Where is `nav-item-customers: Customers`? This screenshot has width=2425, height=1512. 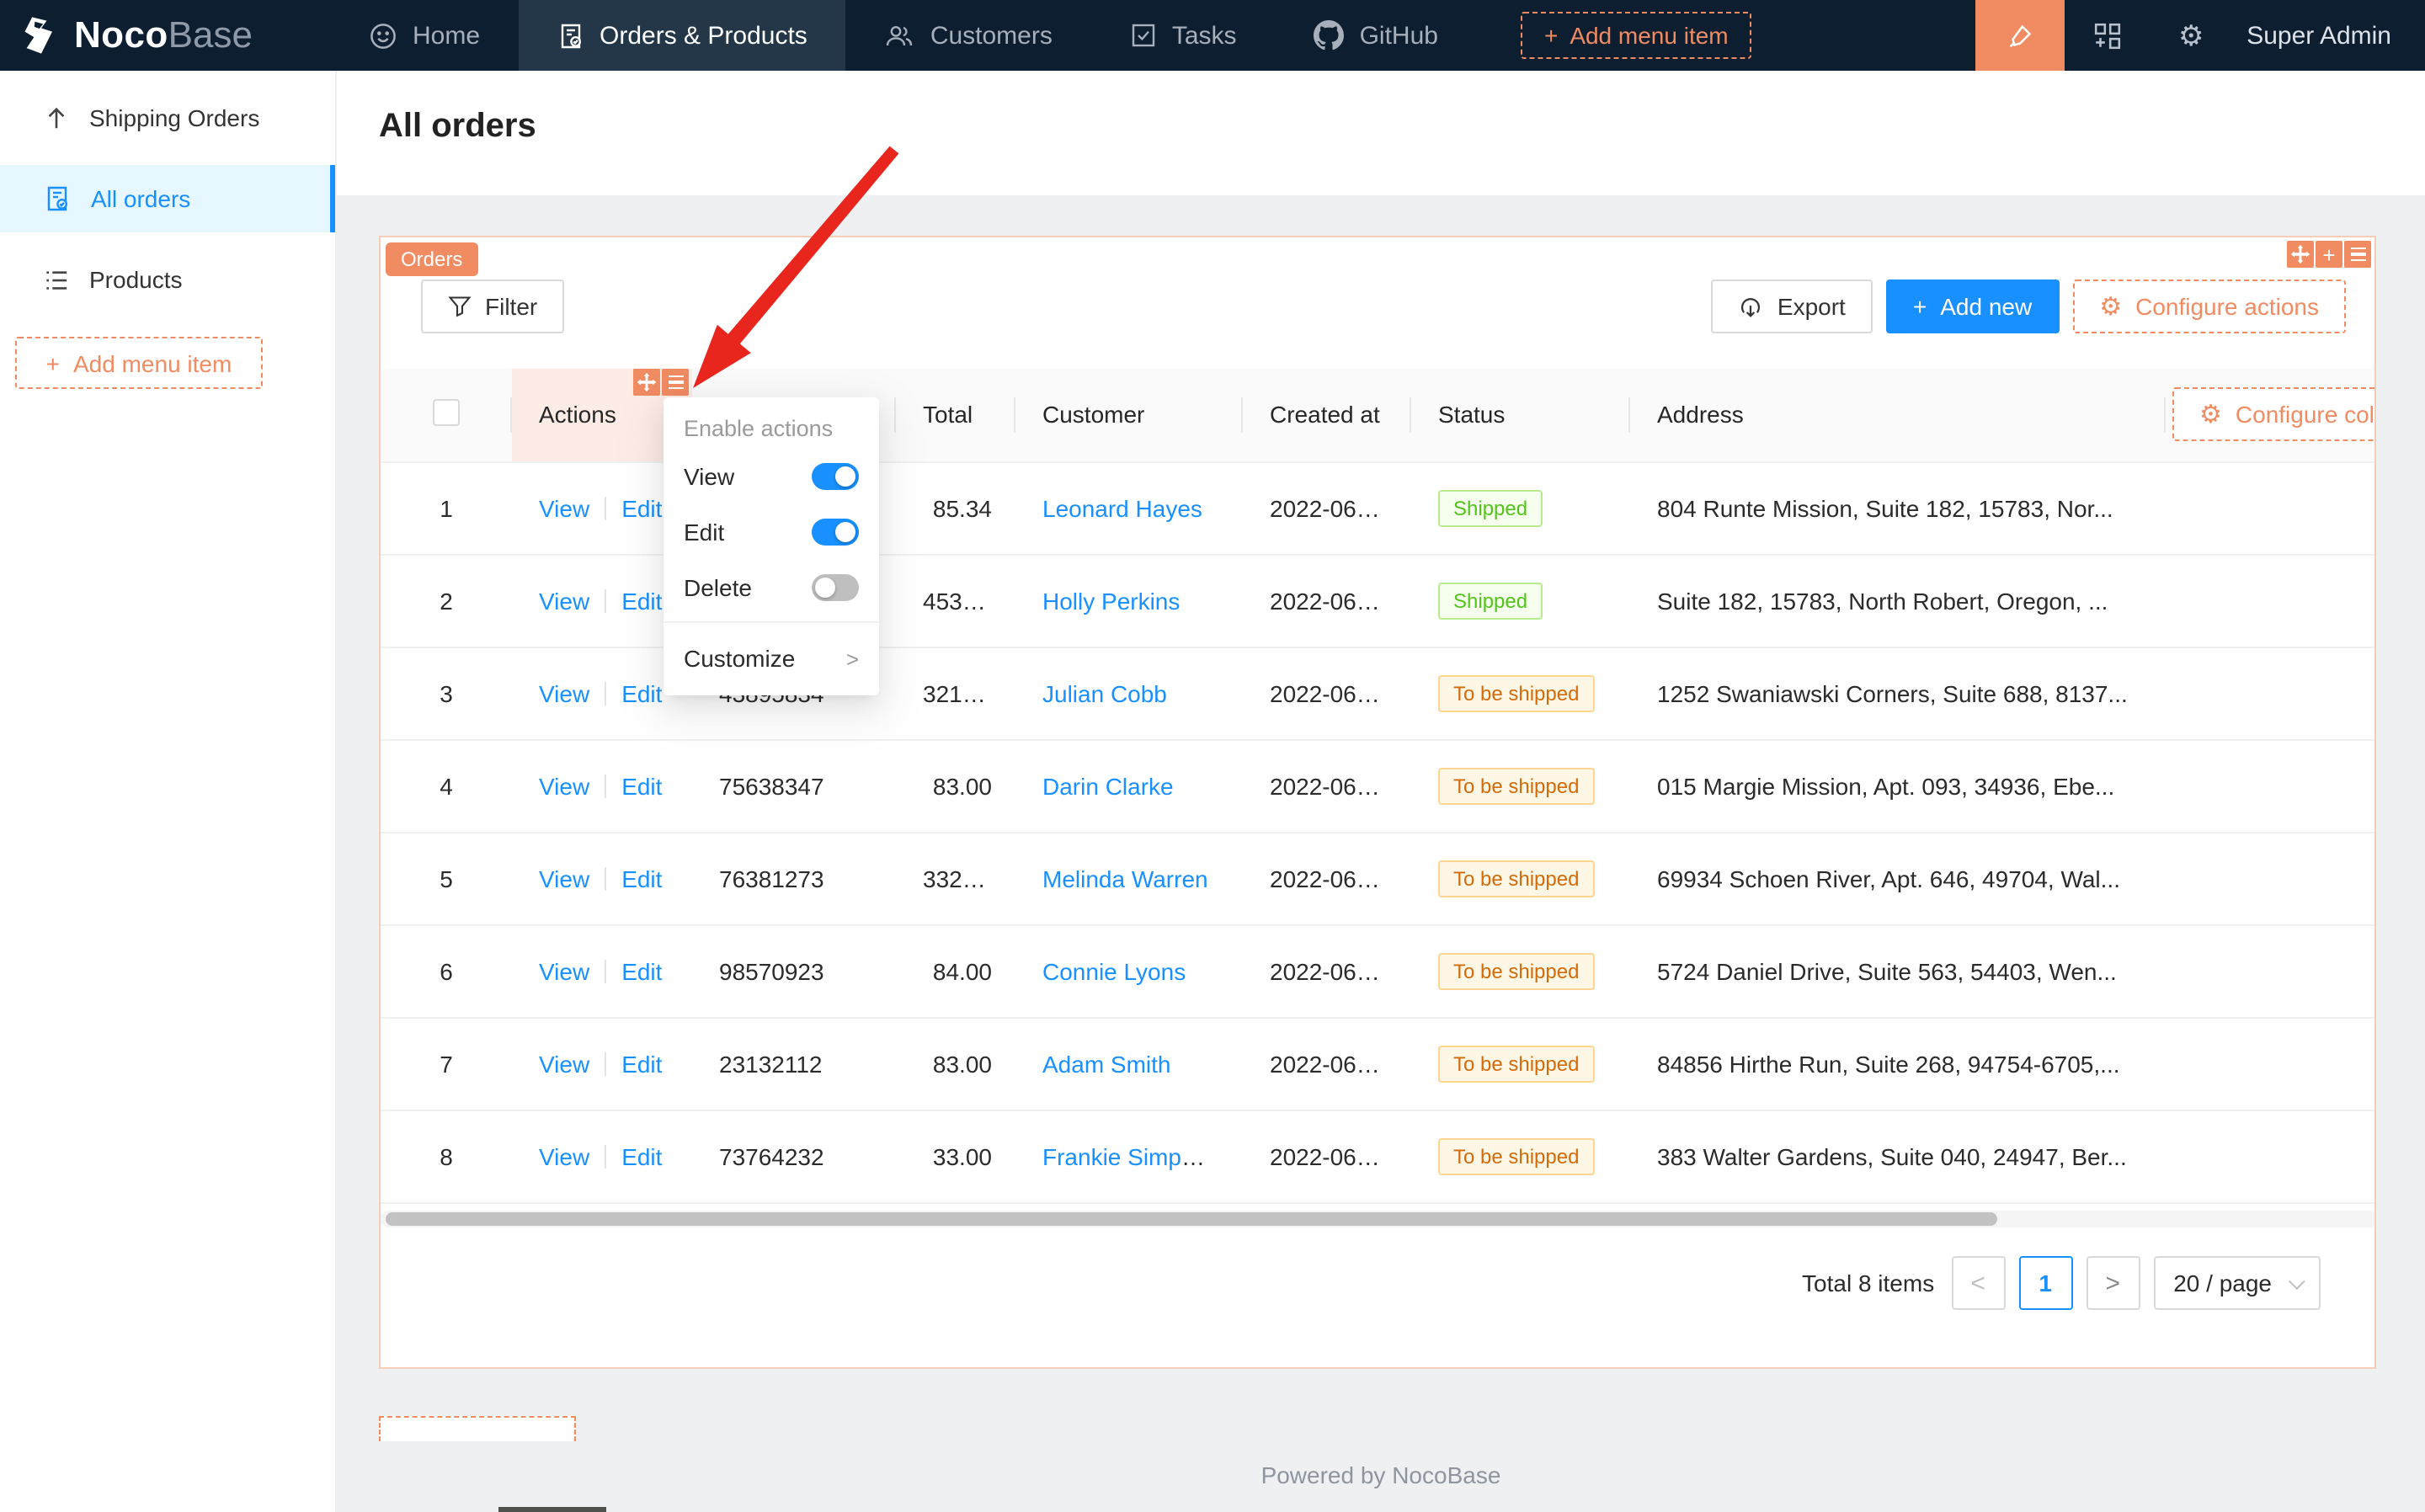 nav-item-customers: Customers is located at coordinates (968, 35).